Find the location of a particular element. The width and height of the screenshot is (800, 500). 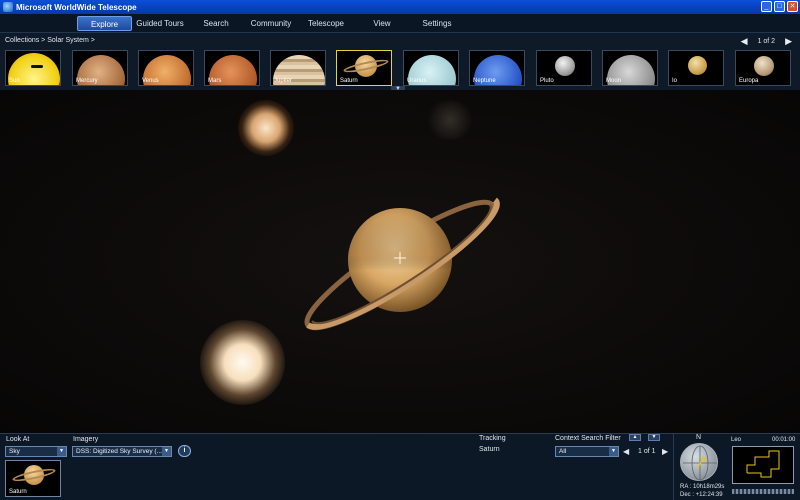

breadcrumb: Collections > Solar System > is located at coordinates (50, 40).